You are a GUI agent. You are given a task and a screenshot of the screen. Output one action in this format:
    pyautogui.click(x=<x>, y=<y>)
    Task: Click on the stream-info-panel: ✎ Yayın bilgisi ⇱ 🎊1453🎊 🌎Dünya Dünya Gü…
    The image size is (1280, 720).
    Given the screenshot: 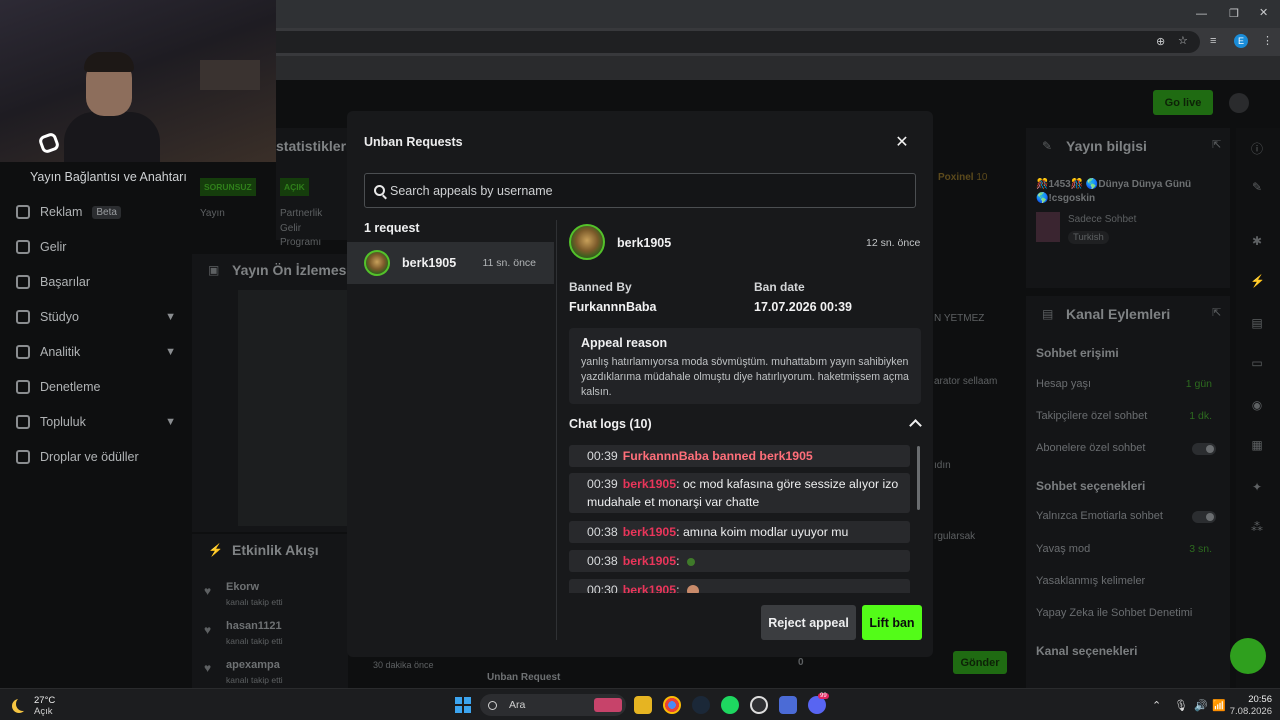 What is the action you would take?
    pyautogui.click(x=1128, y=208)
    